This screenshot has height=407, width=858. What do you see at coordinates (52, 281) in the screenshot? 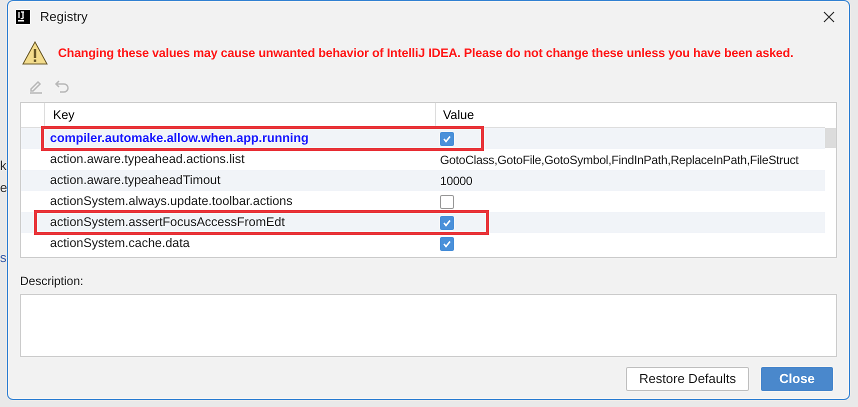
I see `description-label: Description:` at bounding box center [52, 281].